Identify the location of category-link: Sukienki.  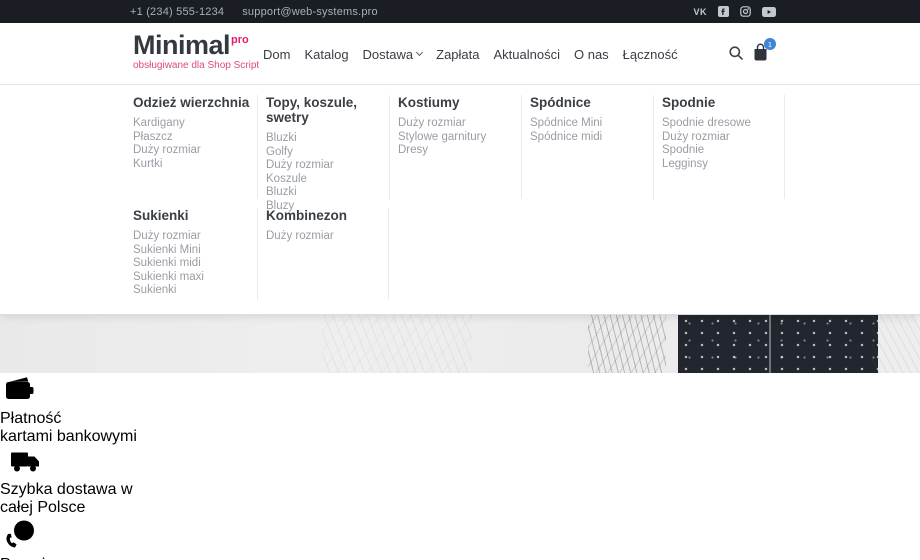
(195, 291).